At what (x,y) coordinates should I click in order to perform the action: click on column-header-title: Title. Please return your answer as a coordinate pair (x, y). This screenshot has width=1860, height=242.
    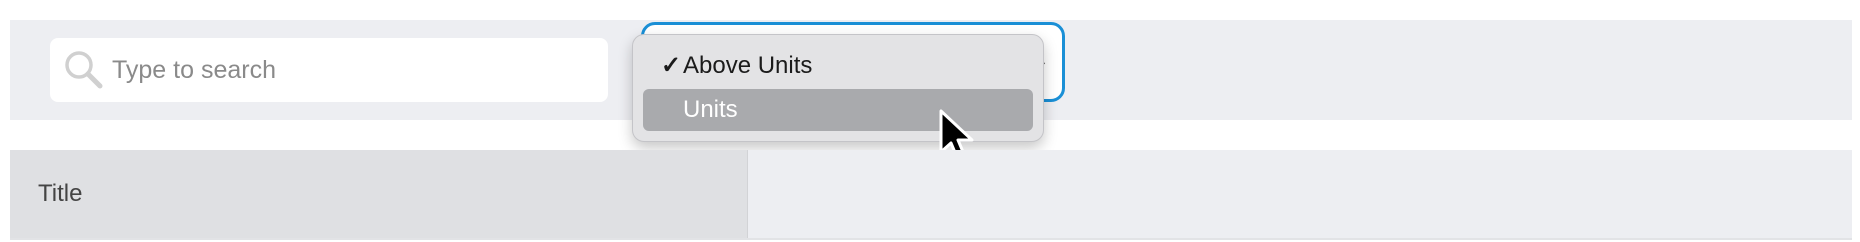
    Looking at the image, I should click on (379, 194).